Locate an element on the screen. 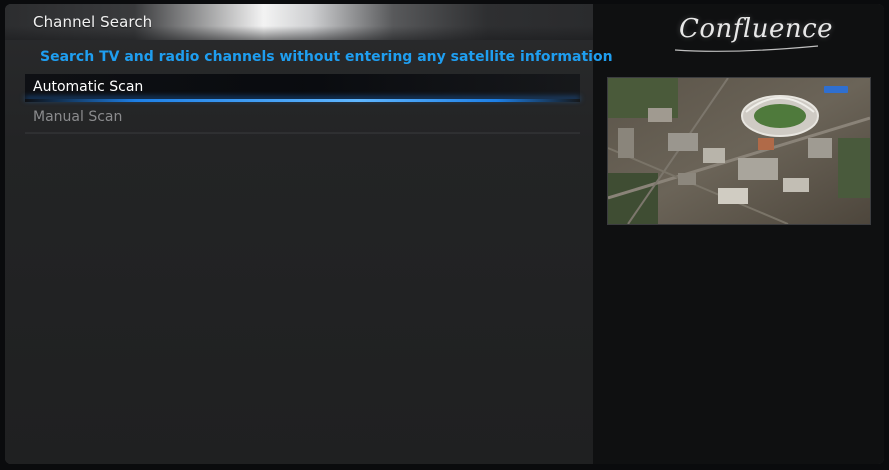 Image resolution: width=889 pixels, height=470 pixels. menu-item-label: Automatic Scan is located at coordinates (88, 87).